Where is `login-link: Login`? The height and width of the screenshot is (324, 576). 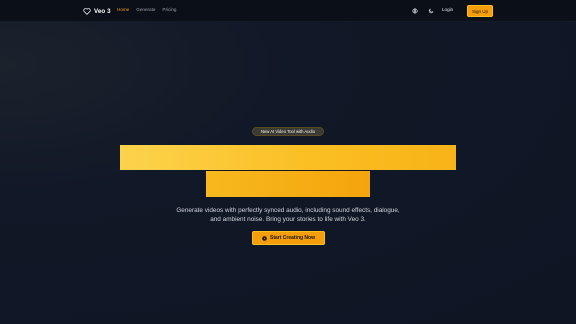
login-link: Login is located at coordinates (447, 9).